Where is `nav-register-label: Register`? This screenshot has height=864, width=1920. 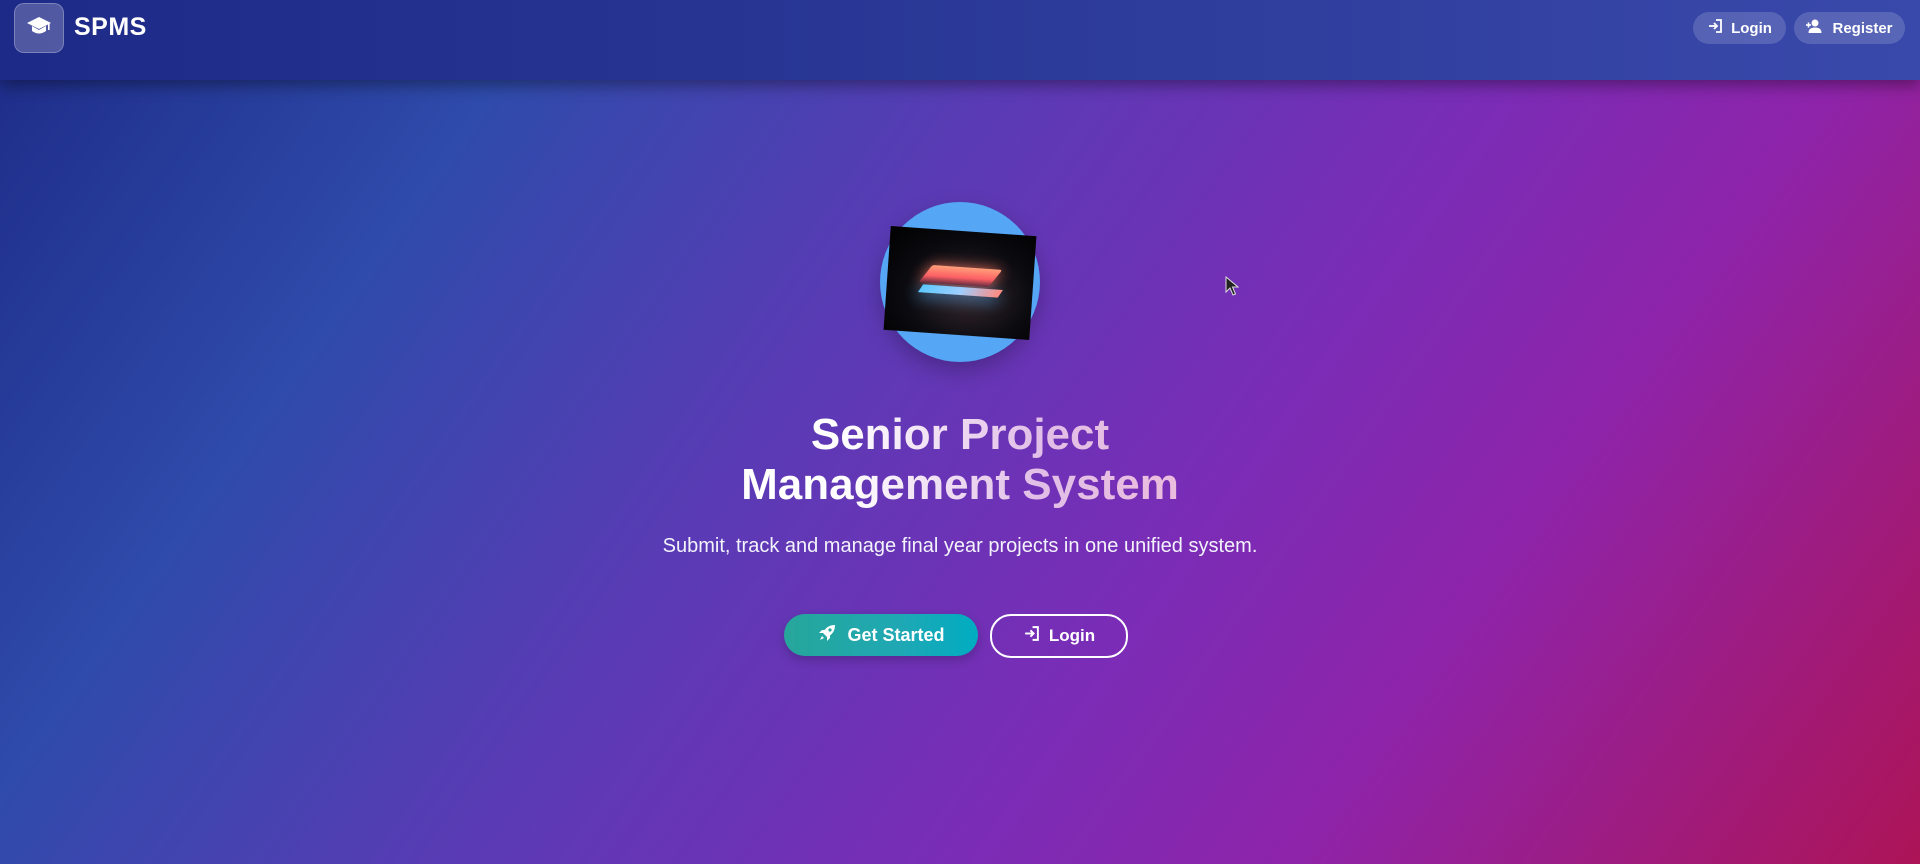 nav-register-label: Register is located at coordinates (1862, 28).